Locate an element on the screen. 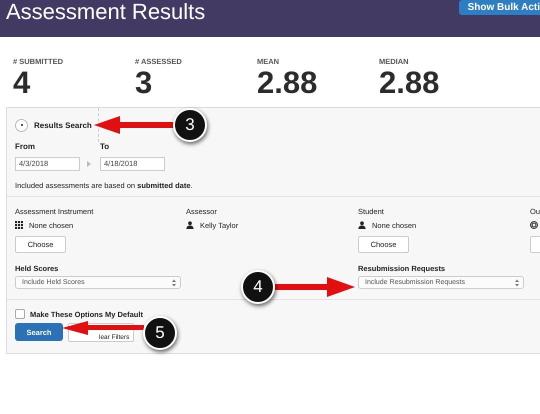  field-label: To is located at coordinates (105, 146).